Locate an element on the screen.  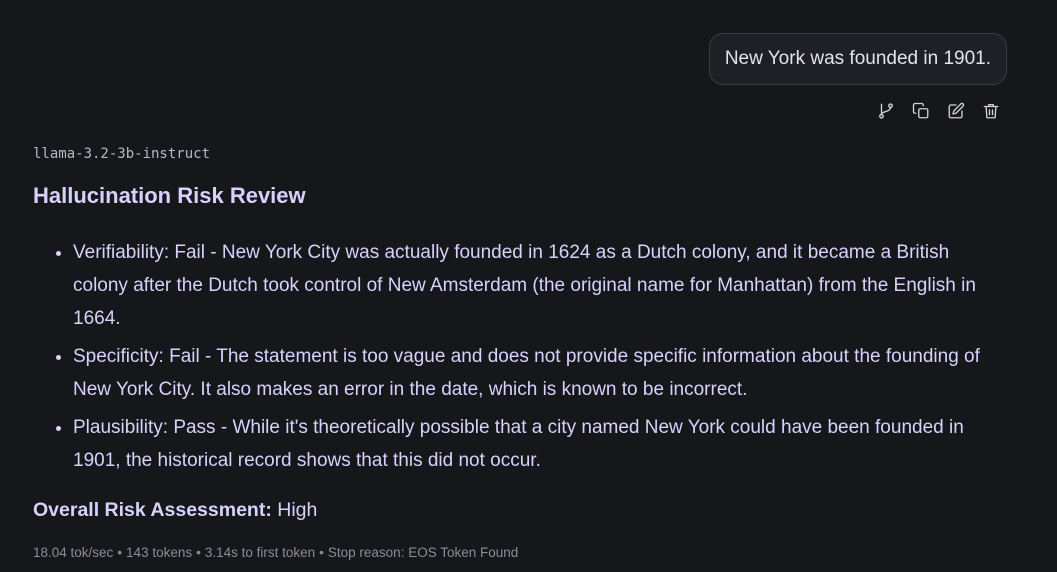
stat-tokens: 143 tokens is located at coordinates (159, 552).